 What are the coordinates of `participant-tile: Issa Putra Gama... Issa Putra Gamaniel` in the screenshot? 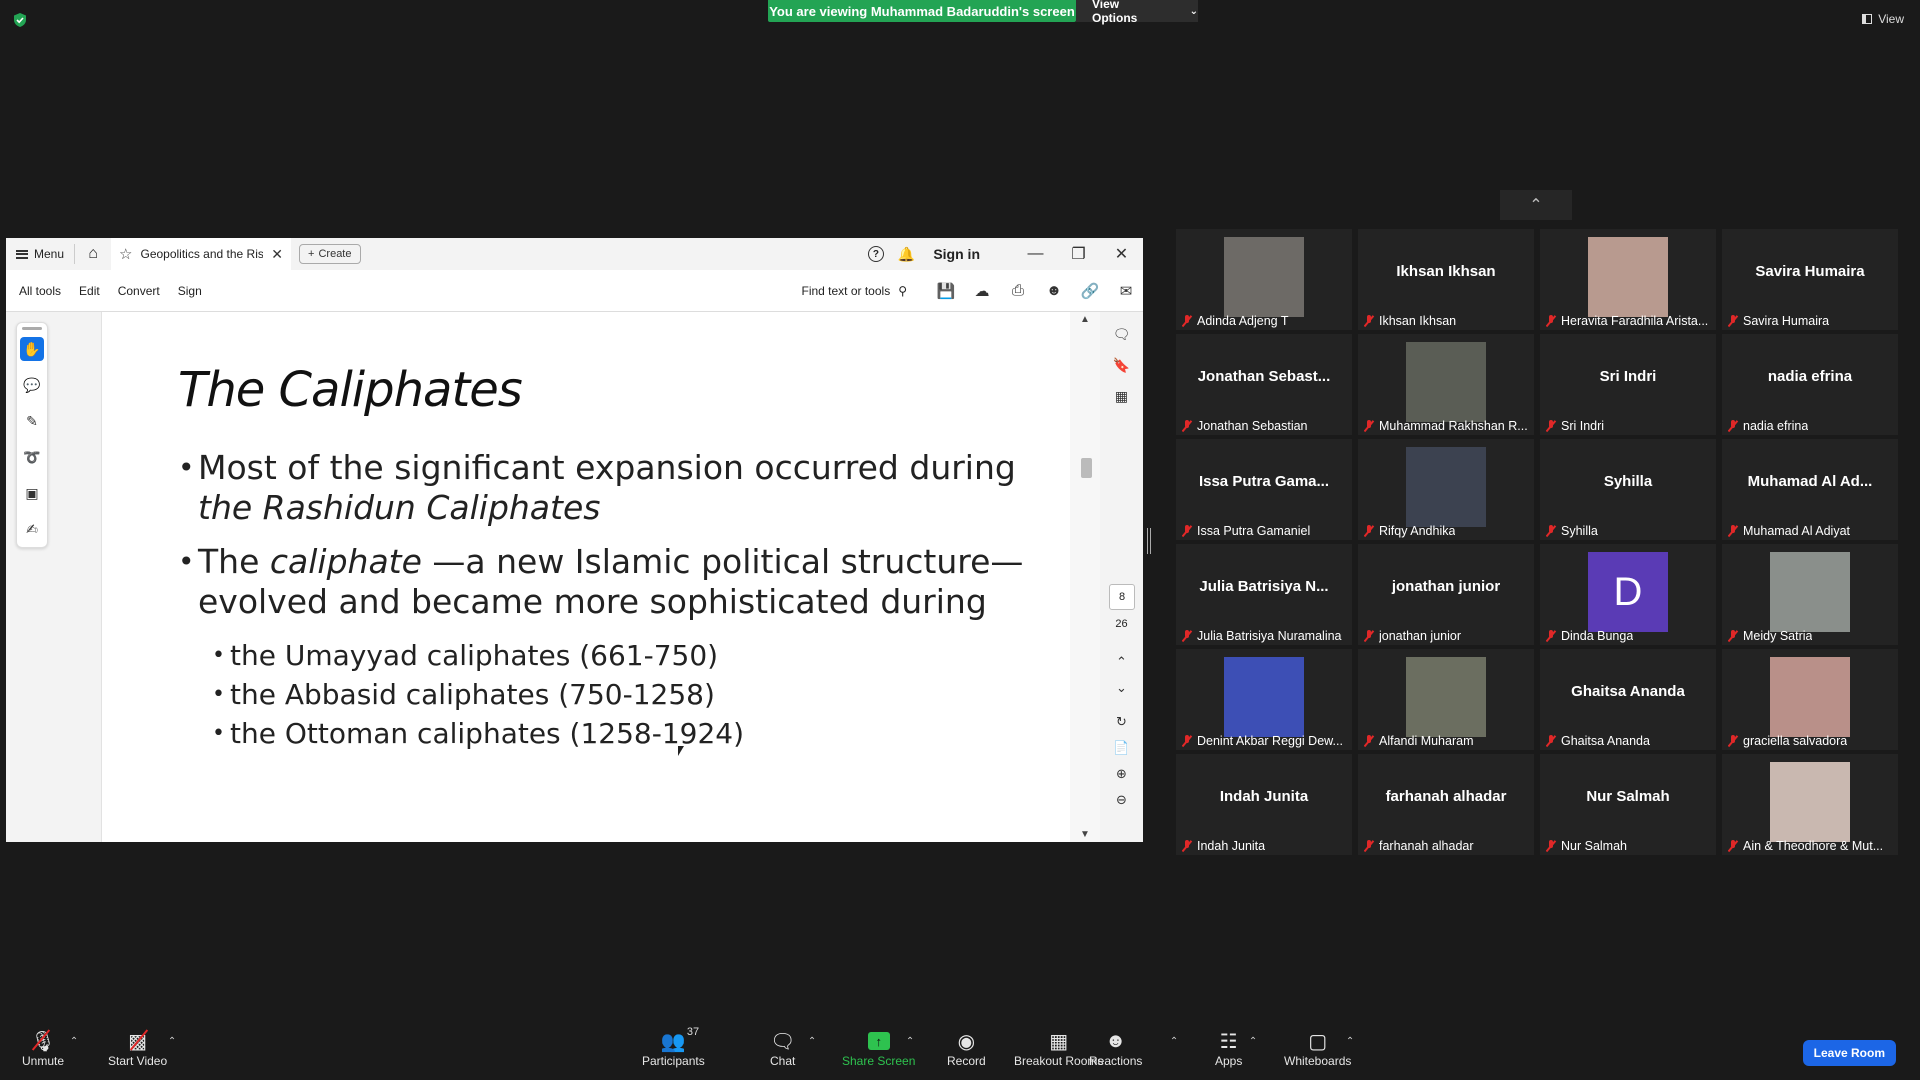 It's located at (1264, 489).